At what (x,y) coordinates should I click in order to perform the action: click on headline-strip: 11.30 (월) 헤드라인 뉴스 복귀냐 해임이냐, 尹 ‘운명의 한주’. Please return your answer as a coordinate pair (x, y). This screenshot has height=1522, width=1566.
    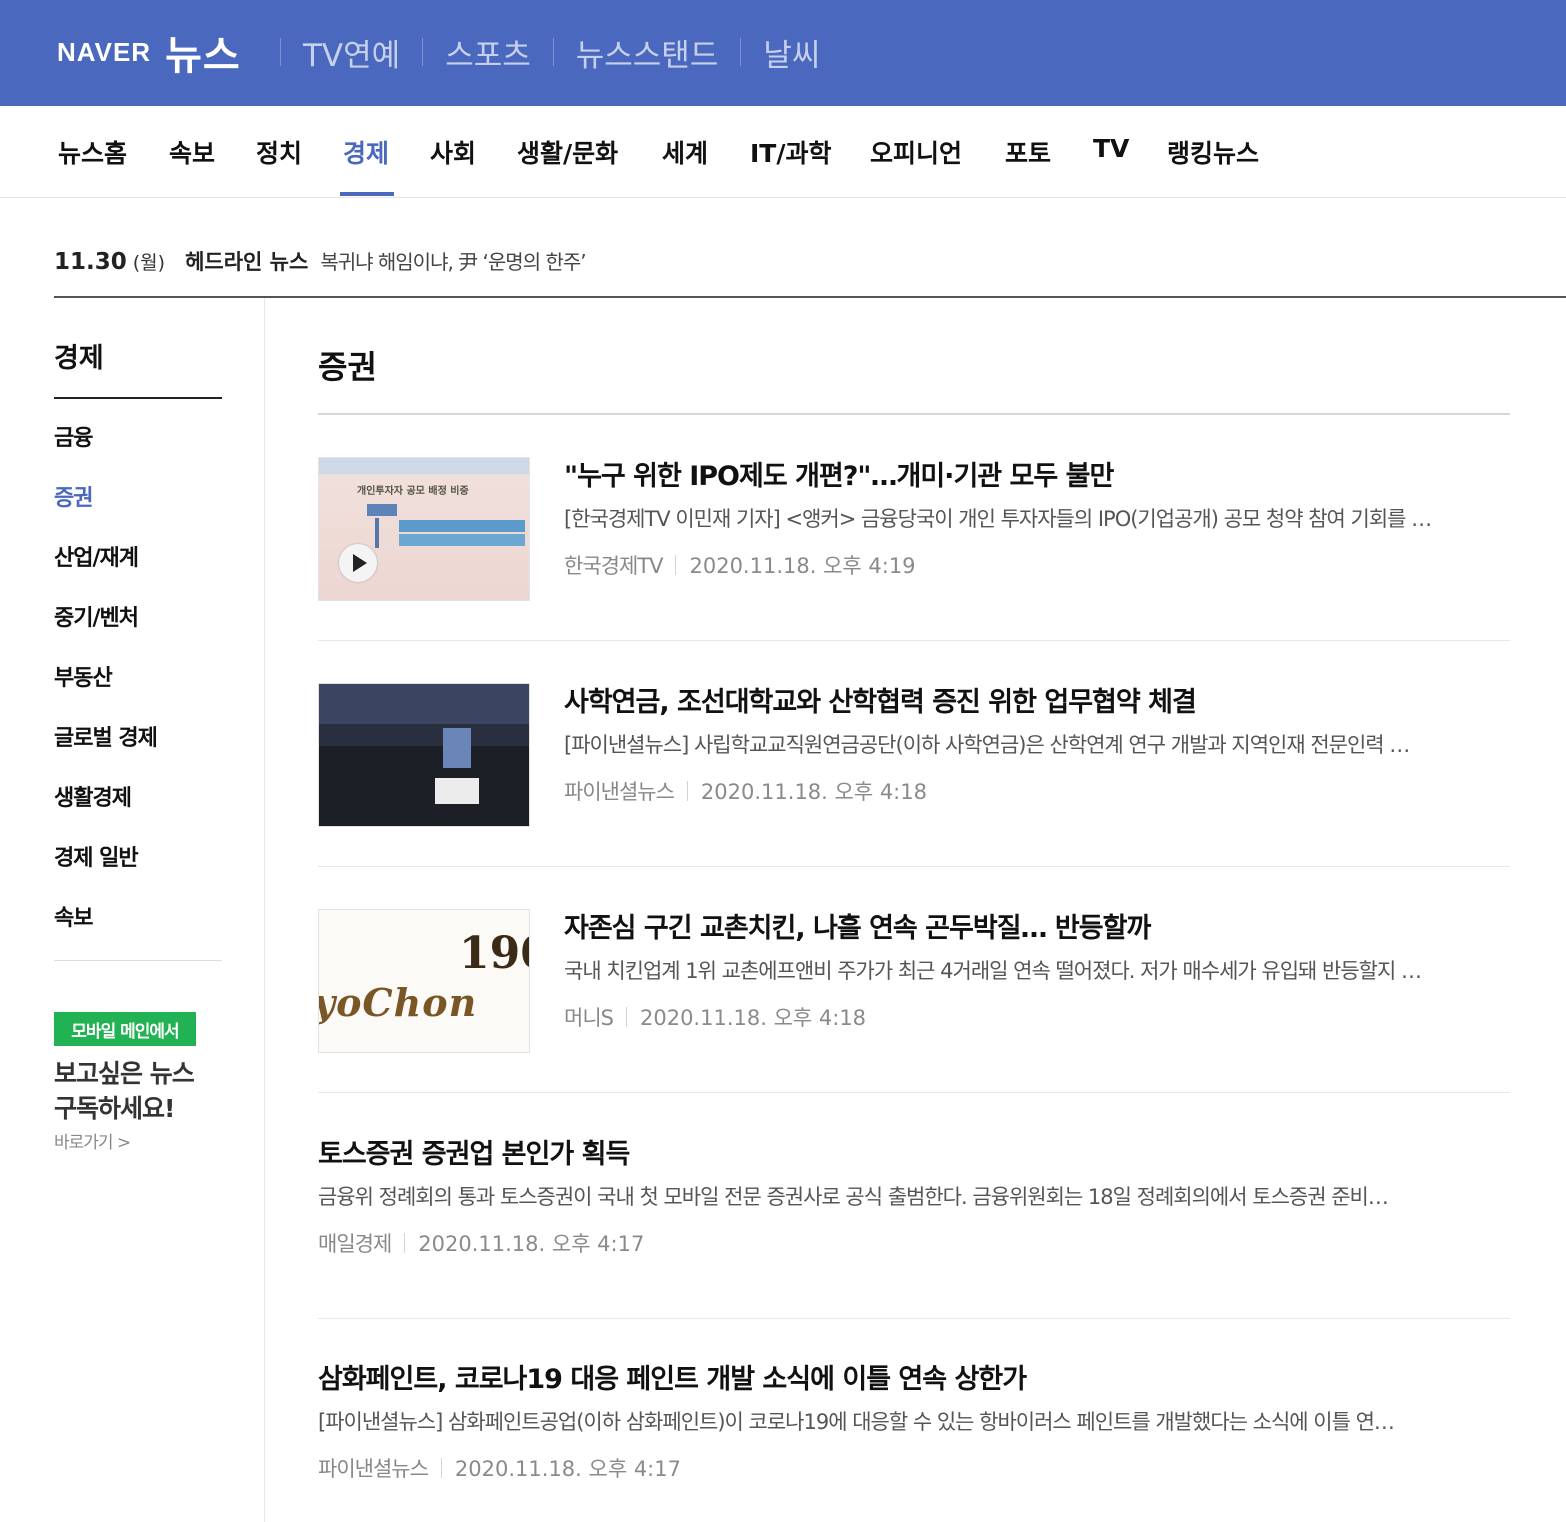
    Looking at the image, I should click on (320, 264).